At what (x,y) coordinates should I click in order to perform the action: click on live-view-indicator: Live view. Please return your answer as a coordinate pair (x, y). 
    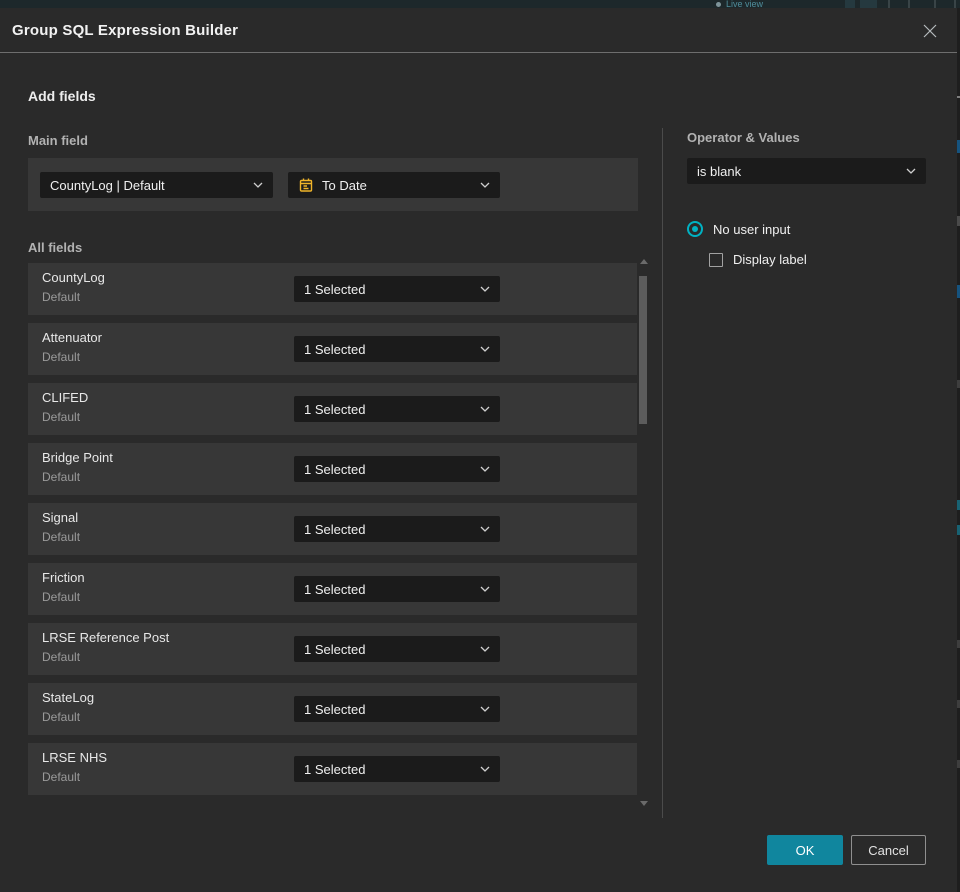
    Looking at the image, I should click on (739, 4).